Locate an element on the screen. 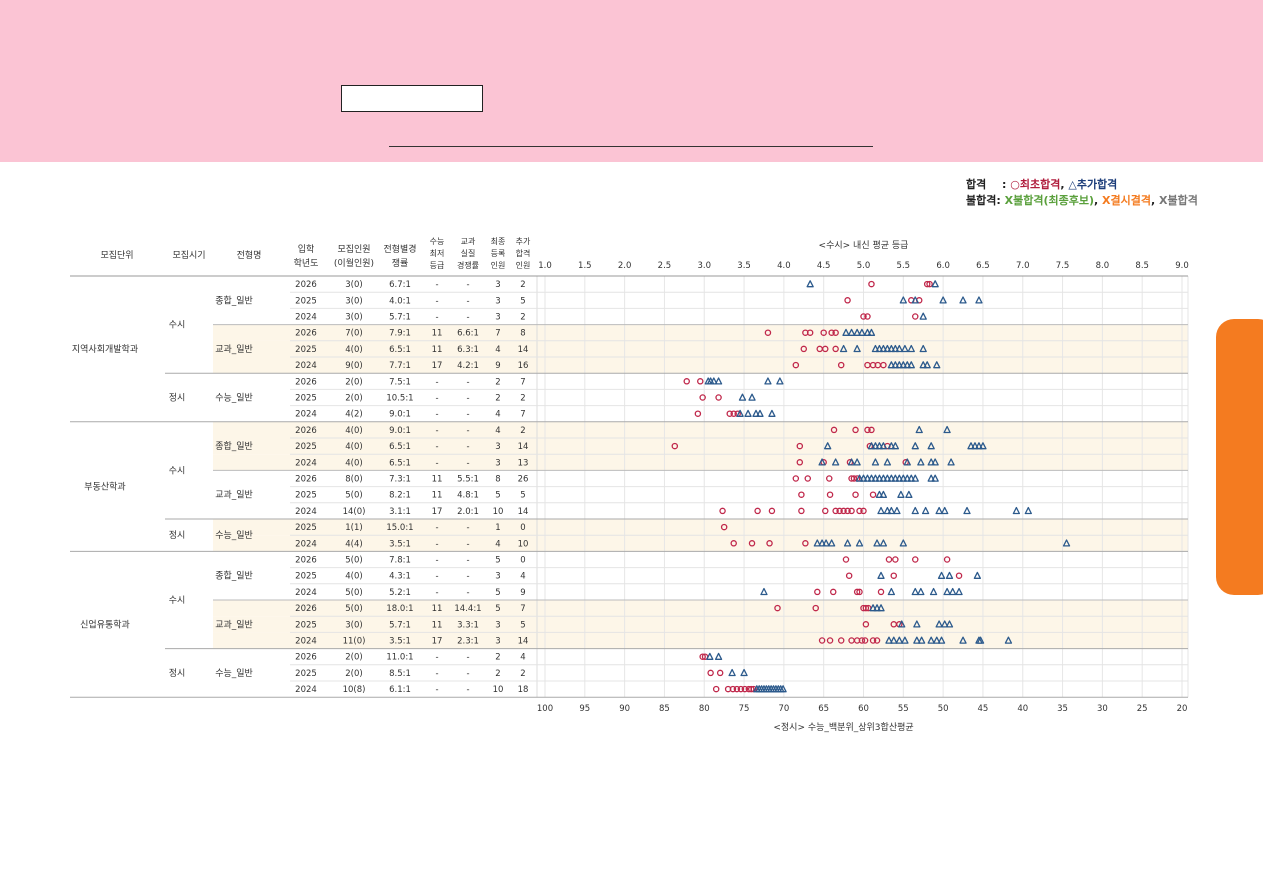 Image resolution: width=1263 pixels, height=893 pixels. column-header: 모집인원 (이월인원) is located at coordinates (354, 256).